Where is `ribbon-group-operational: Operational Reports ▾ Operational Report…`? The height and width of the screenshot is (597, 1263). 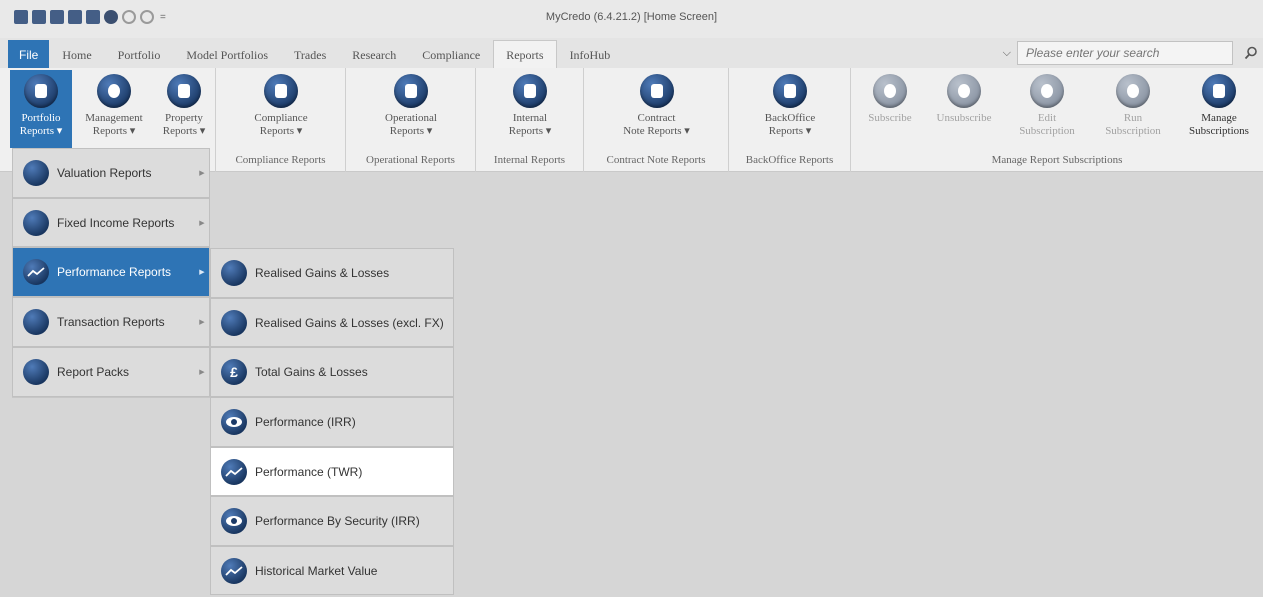 ribbon-group-operational: Operational Reports ▾ Operational Report… is located at coordinates (411, 120).